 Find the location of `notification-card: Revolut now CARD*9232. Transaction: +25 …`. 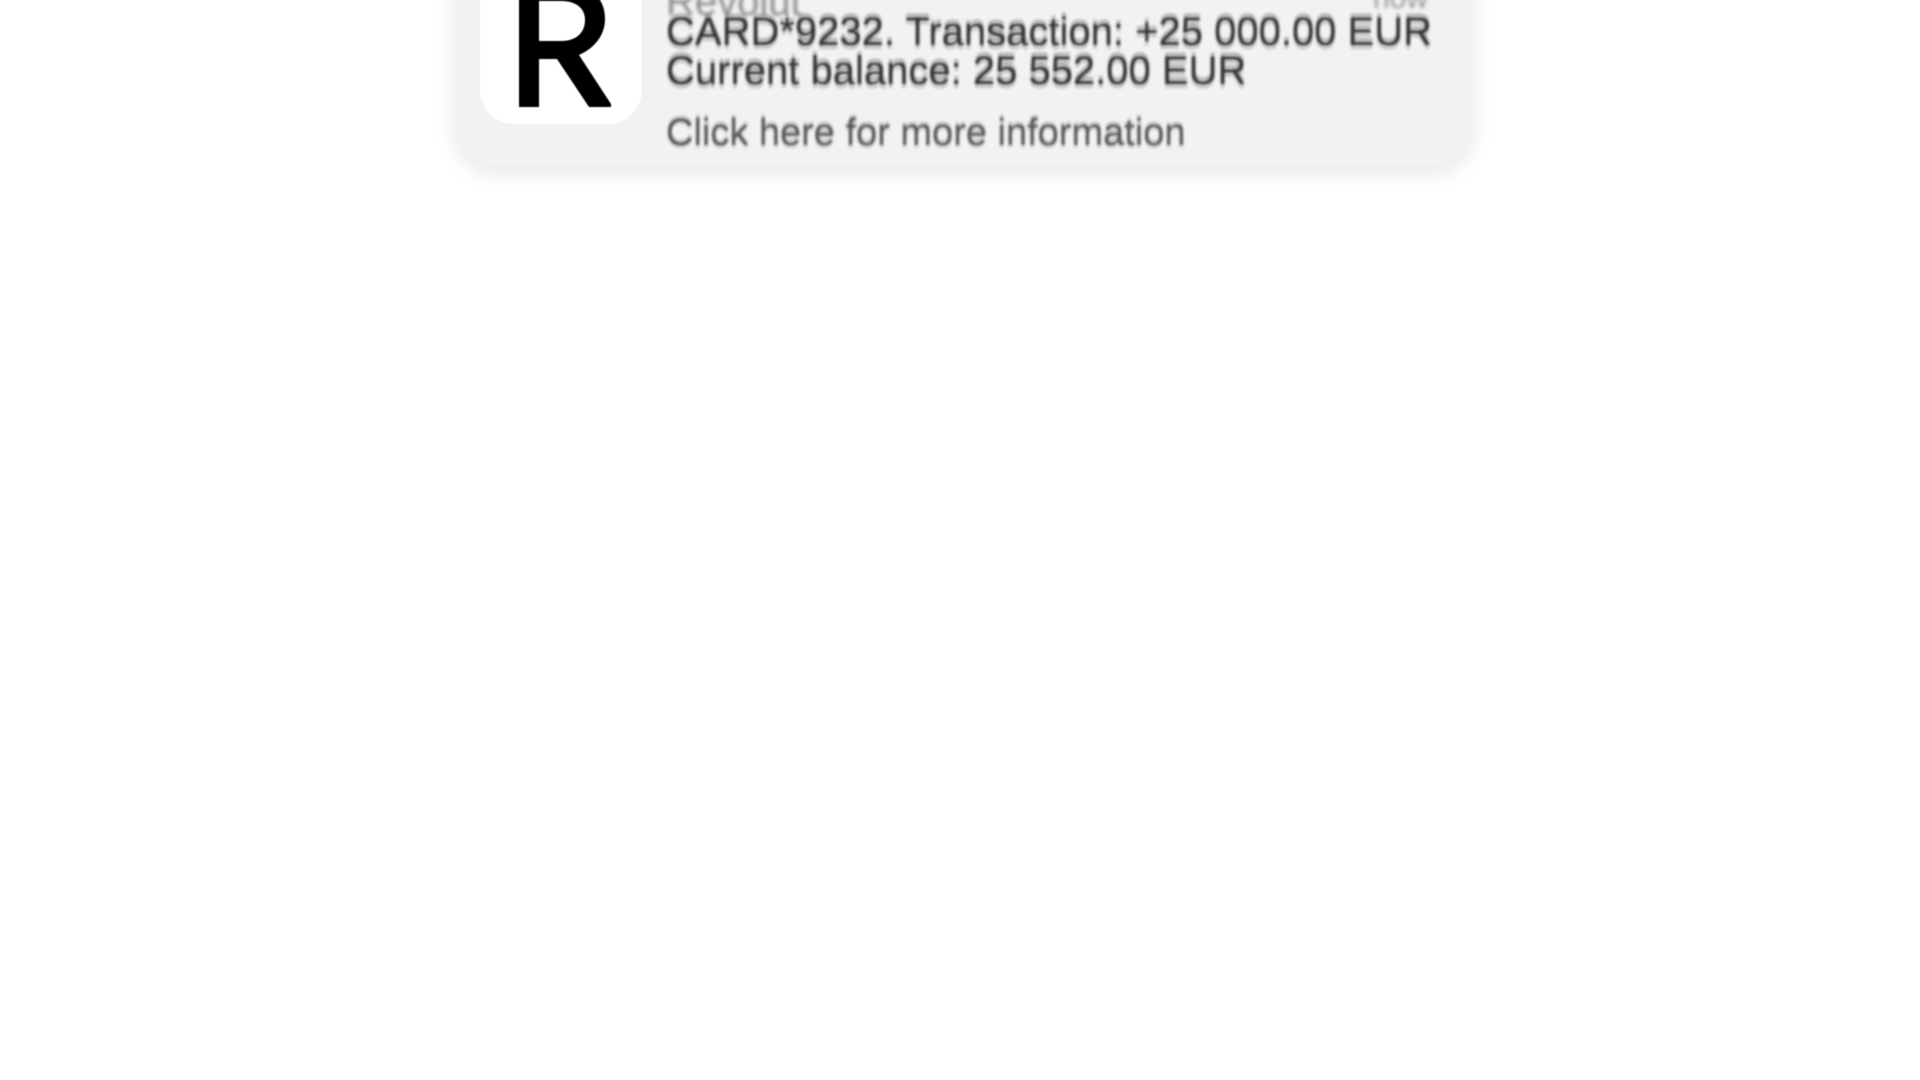

notification-card: Revolut now CARD*9232. Transaction: +25 … is located at coordinates (964, 83).